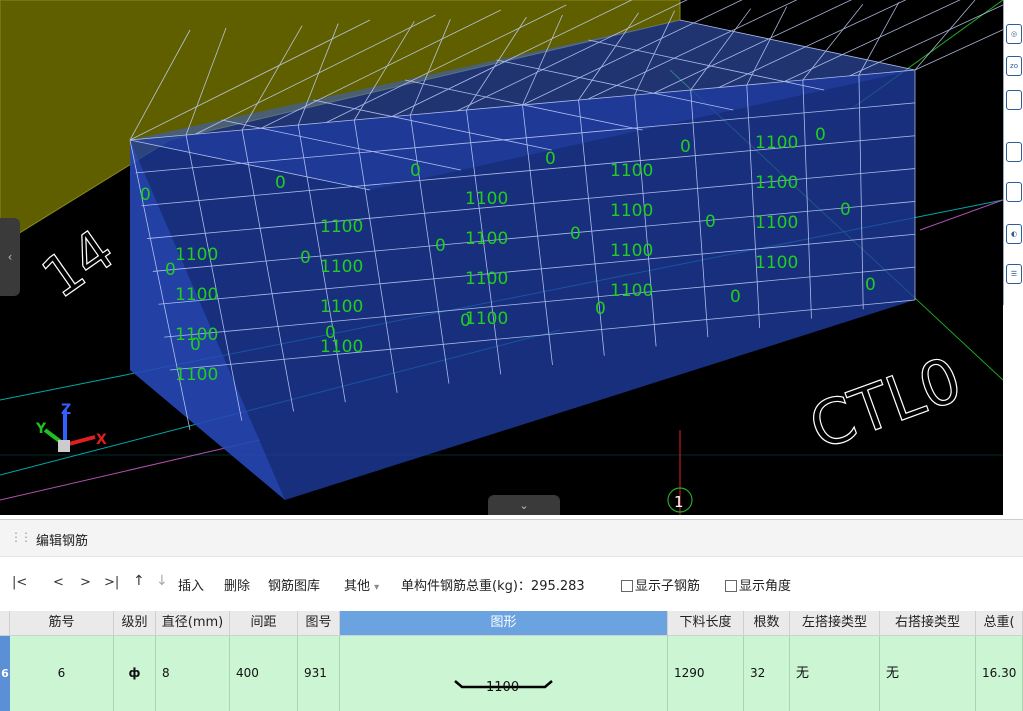 This screenshot has width=1023, height=711. Describe the element at coordinates (357, 586) in the screenshot. I see `other-menu-label: 其他` at that location.